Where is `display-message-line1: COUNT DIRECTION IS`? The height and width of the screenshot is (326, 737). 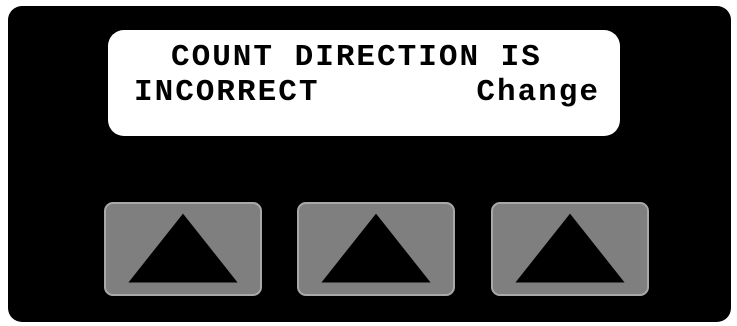 display-message-line1: COUNT DIRECTION IS is located at coordinates (356, 57).